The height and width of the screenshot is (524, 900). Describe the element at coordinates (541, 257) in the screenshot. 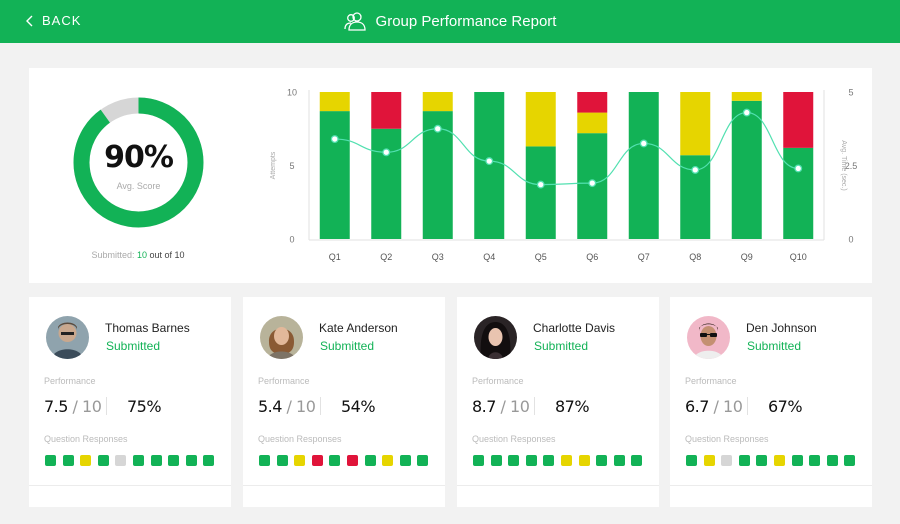

I see `x-tick-label: Q5` at that location.